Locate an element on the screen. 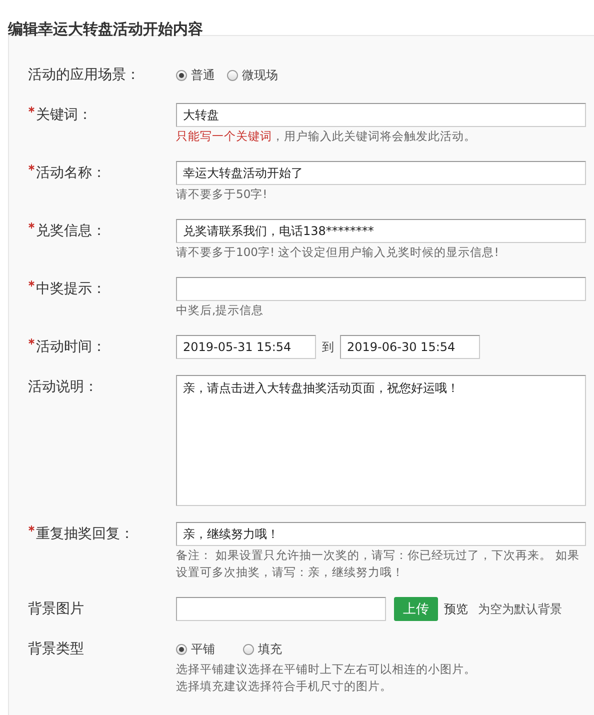 This screenshot has height=715, width=594. field-label: 兑奖信息： is located at coordinates (67, 240).